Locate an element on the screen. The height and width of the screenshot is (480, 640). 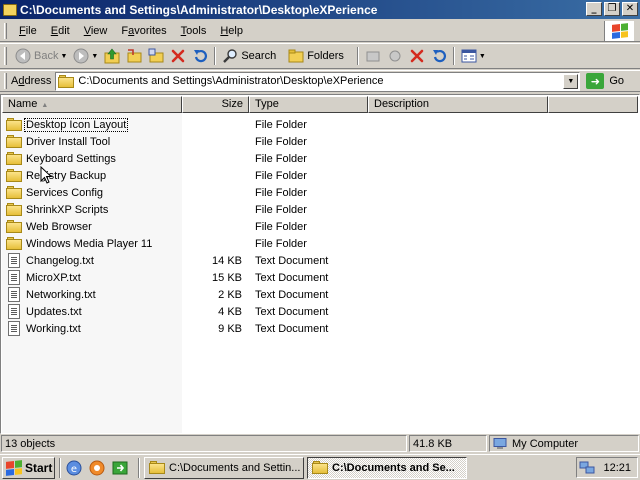
views-dropdown-icon: ▼ is located at coordinates (482, 56).